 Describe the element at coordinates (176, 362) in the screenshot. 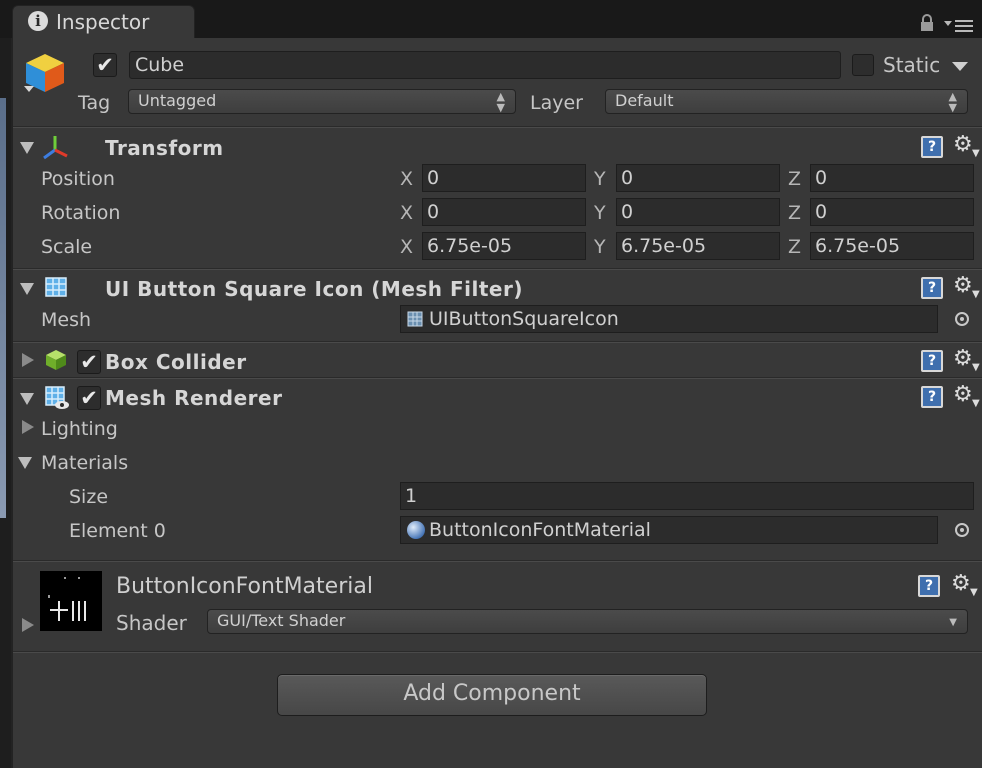

I see `box-collider-title: Box Collider` at that location.